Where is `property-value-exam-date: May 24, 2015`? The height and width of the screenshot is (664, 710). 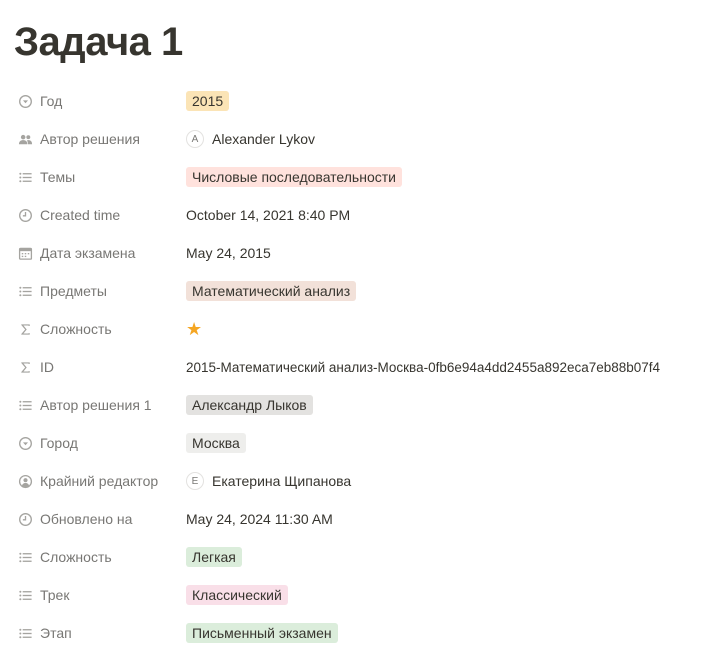 property-value-exam-date: May 24, 2015 is located at coordinates (228, 253).